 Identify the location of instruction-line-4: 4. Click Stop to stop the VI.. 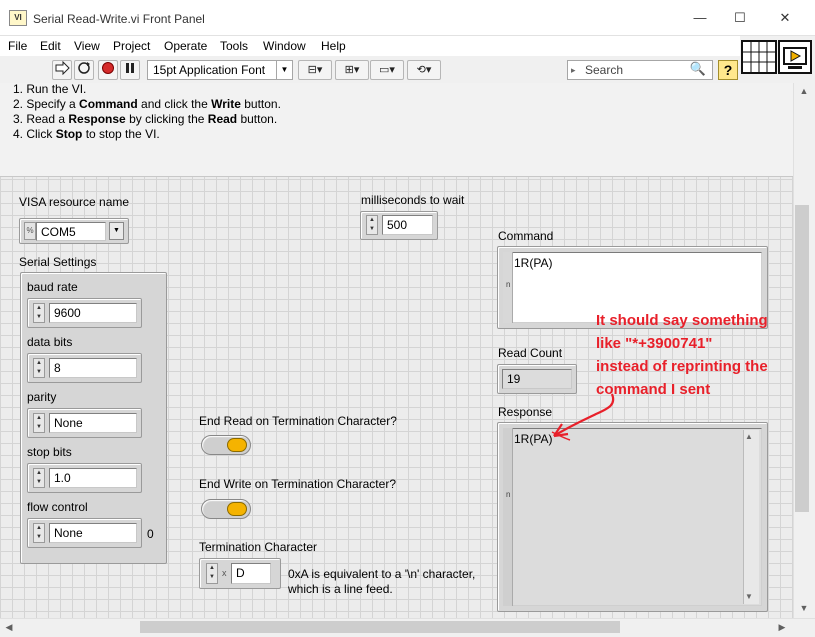
(86, 134).